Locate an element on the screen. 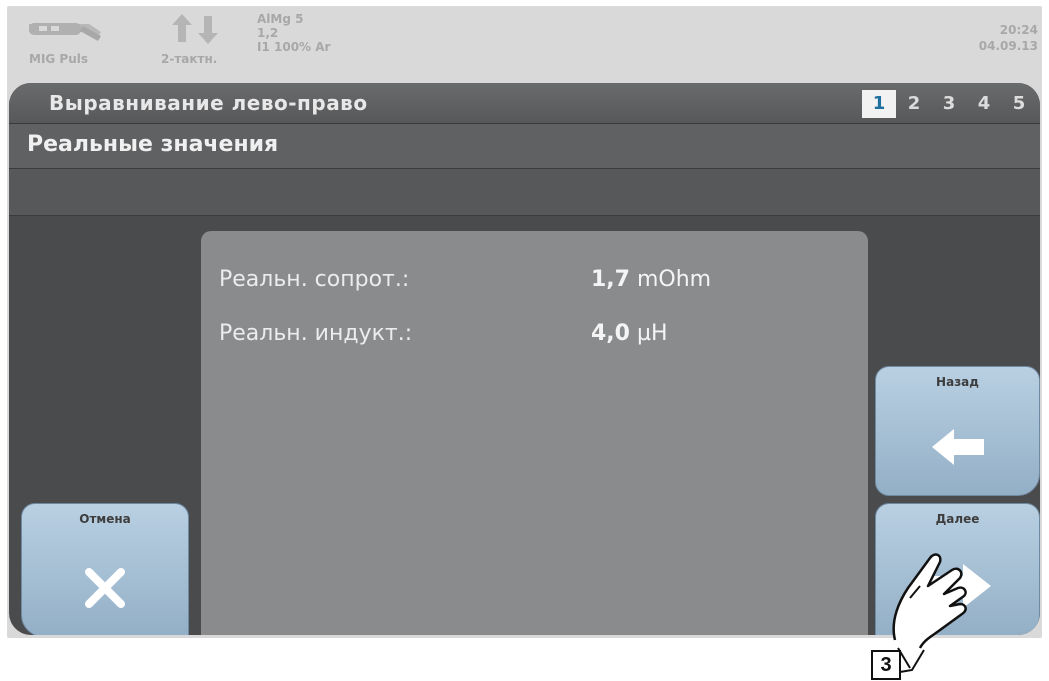 Image resolution: width=1049 pixels, height=681 pixels. page-5: 5 is located at coordinates (1019, 104).